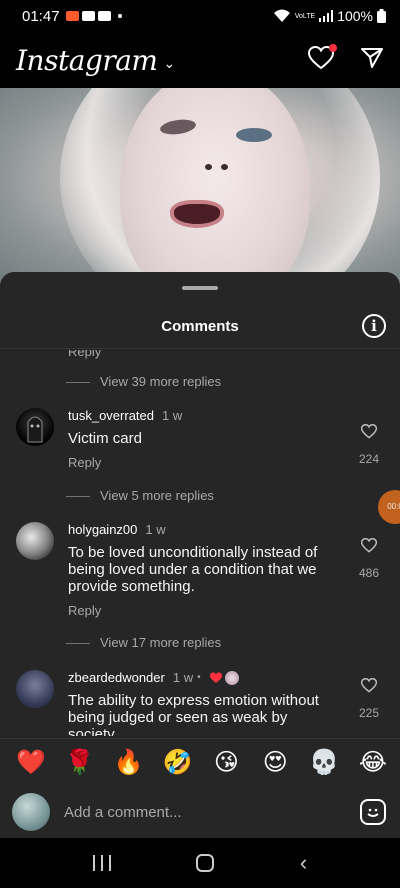  Describe the element at coordinates (369, 558) in the screenshot. I see `like-column: 486` at that location.